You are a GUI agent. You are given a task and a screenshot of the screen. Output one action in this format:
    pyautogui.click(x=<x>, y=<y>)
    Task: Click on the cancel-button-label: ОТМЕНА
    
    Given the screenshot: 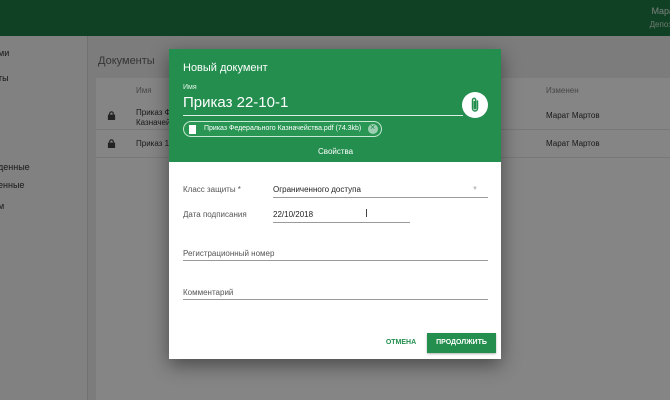 What is the action you would take?
    pyautogui.click(x=401, y=342)
    